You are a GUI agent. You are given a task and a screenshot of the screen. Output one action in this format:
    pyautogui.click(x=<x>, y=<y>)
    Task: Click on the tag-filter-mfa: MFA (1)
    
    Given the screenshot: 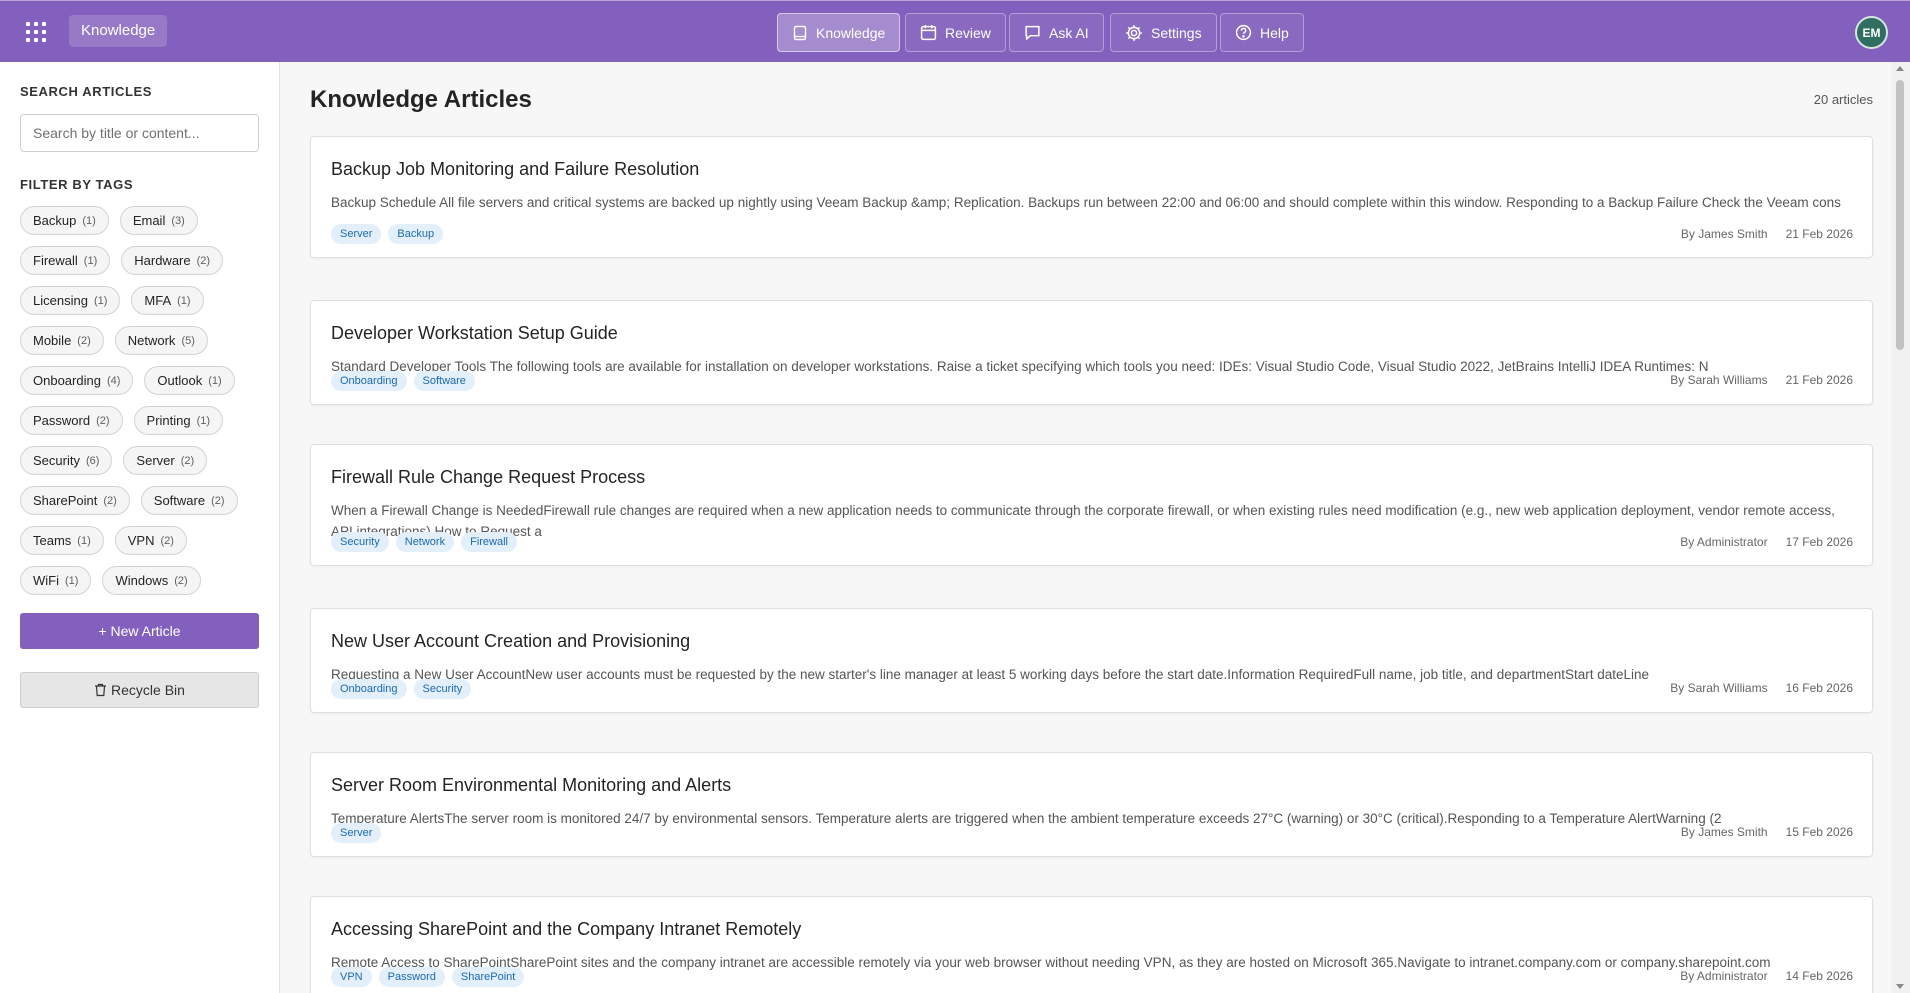 What is the action you would take?
    pyautogui.click(x=167, y=300)
    